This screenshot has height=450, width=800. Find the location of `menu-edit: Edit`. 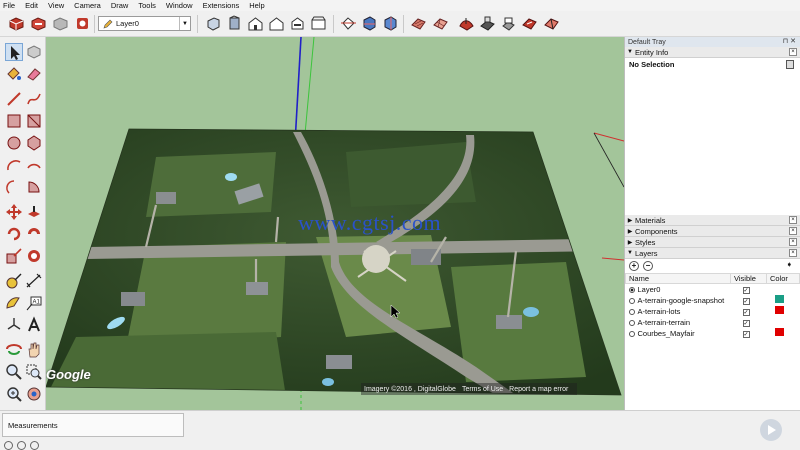

menu-edit: Edit is located at coordinates (31, 5).